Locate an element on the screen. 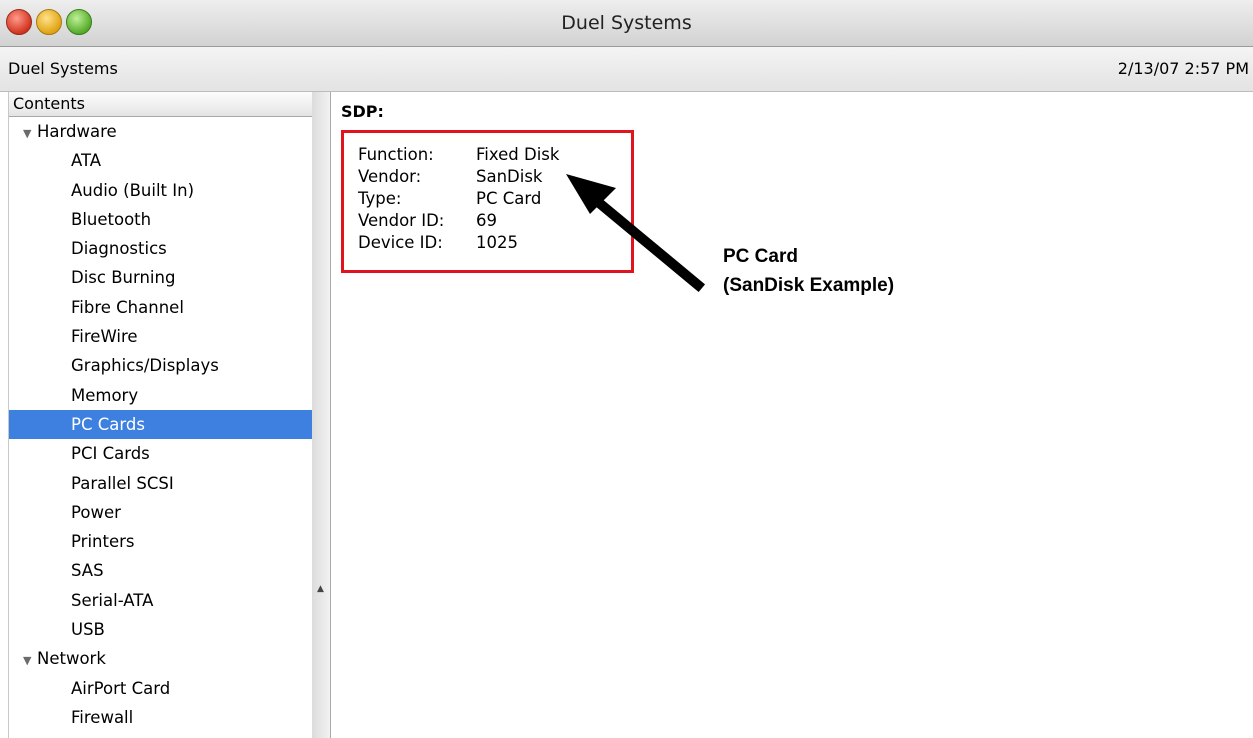 The image size is (1253, 738). sidebar-item-fibre-channel: Fibre Channel is located at coordinates (160, 307).